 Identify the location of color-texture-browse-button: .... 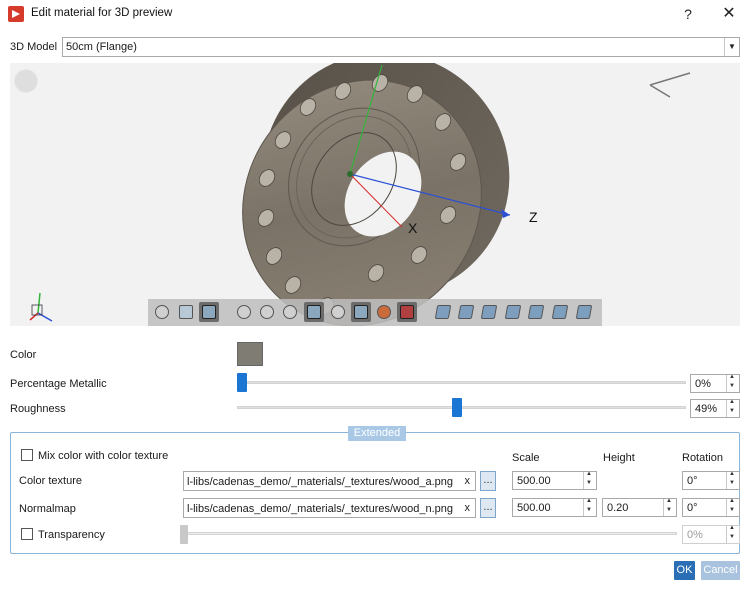
(488, 481).